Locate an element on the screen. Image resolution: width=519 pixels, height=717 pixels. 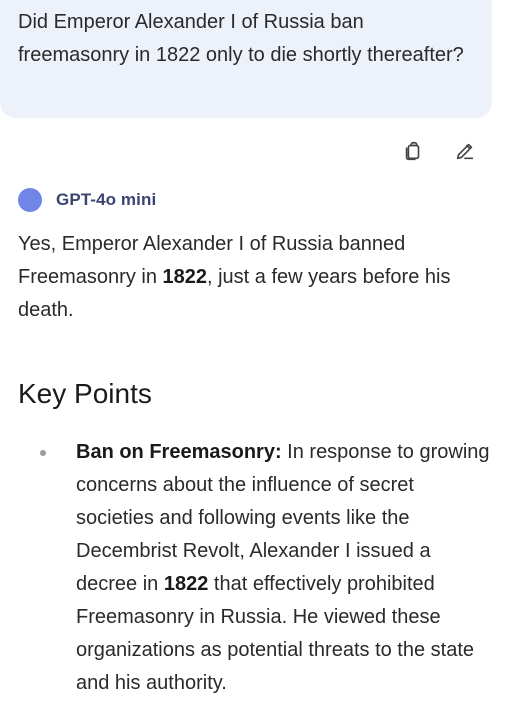
copy-icon is located at coordinates (413, 151).